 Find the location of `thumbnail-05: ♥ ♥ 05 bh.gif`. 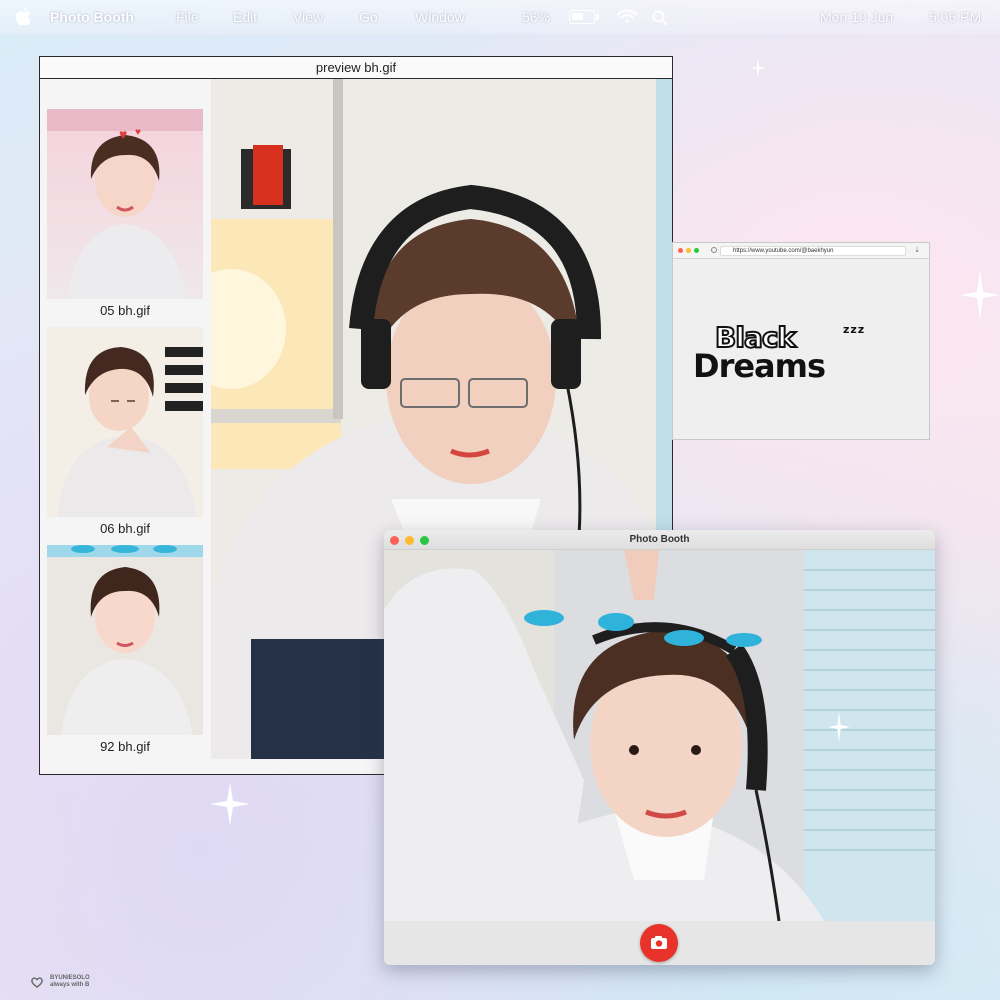

thumbnail-05: ♥ ♥ 05 bh.gif is located at coordinates (125, 213).